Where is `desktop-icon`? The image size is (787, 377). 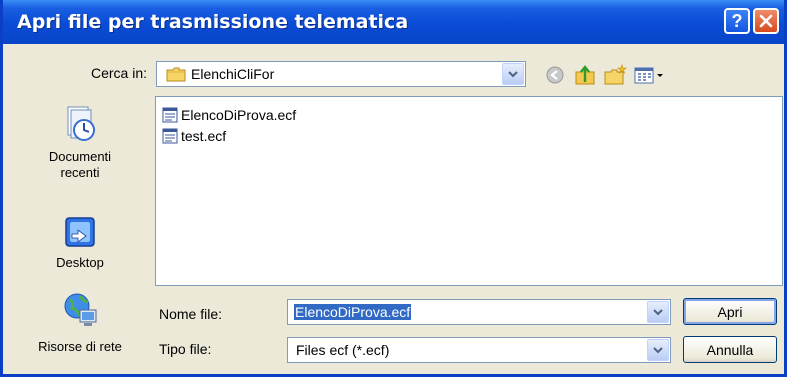
desktop-icon is located at coordinates (80, 232).